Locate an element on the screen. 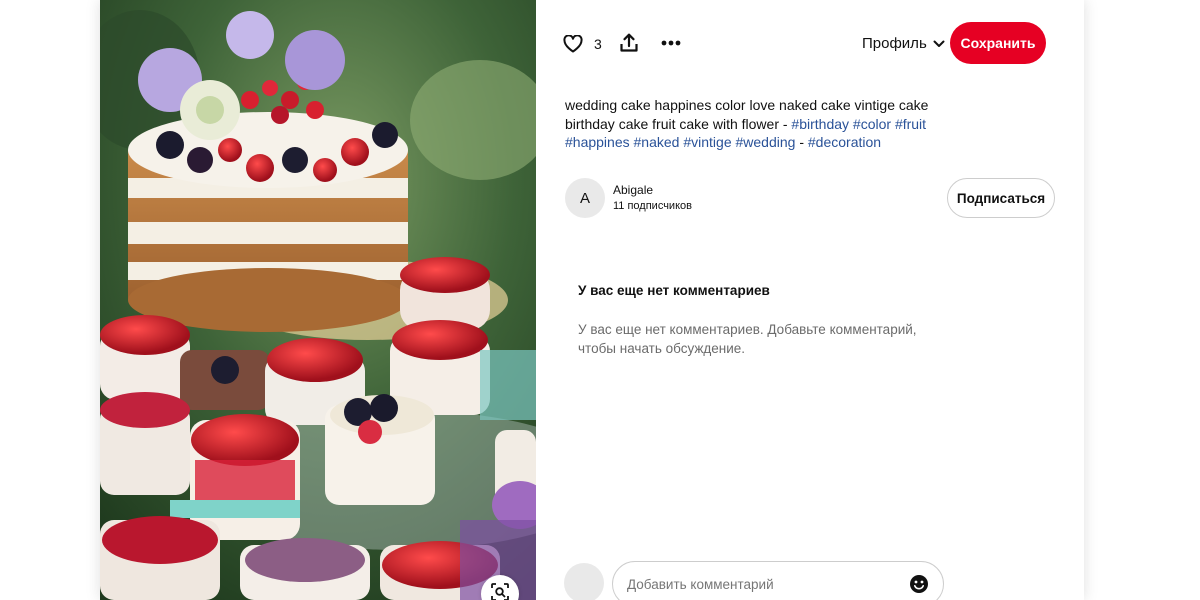  author-followers: 11 подписчиков is located at coordinates (652, 206).